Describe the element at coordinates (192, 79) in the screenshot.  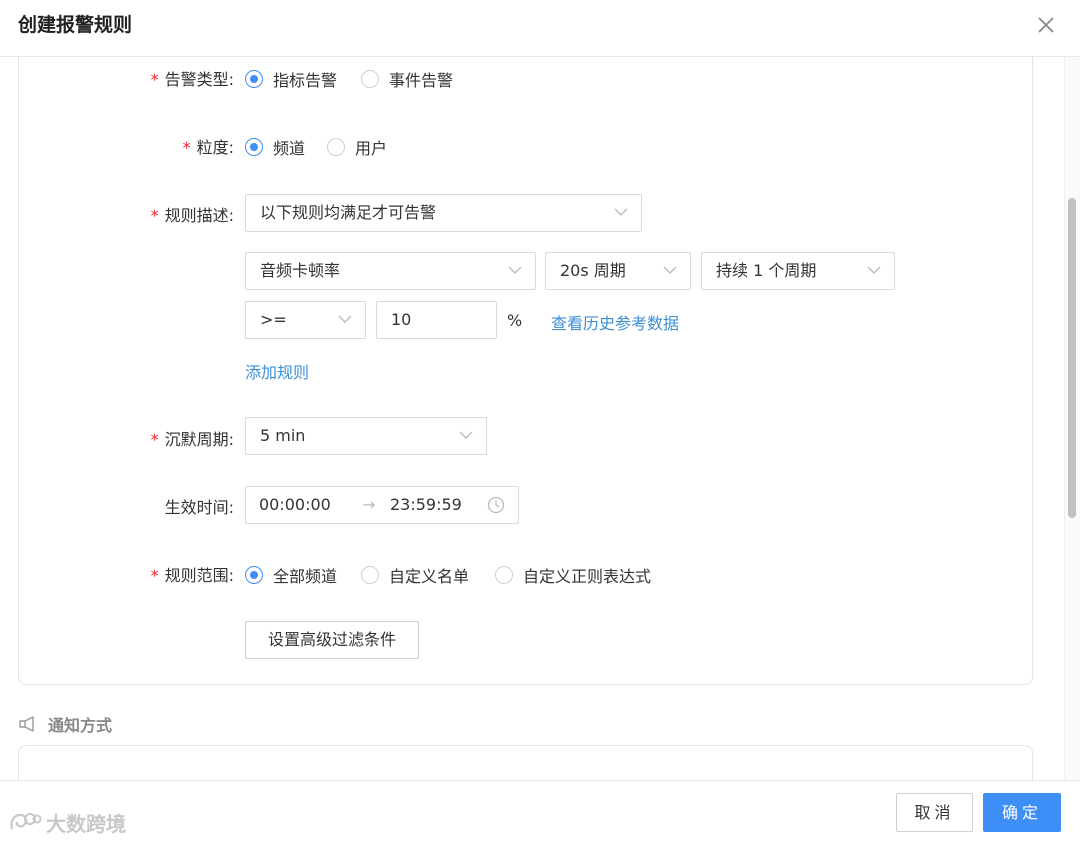
I see `alert-type-label: * 告警类型:` at that location.